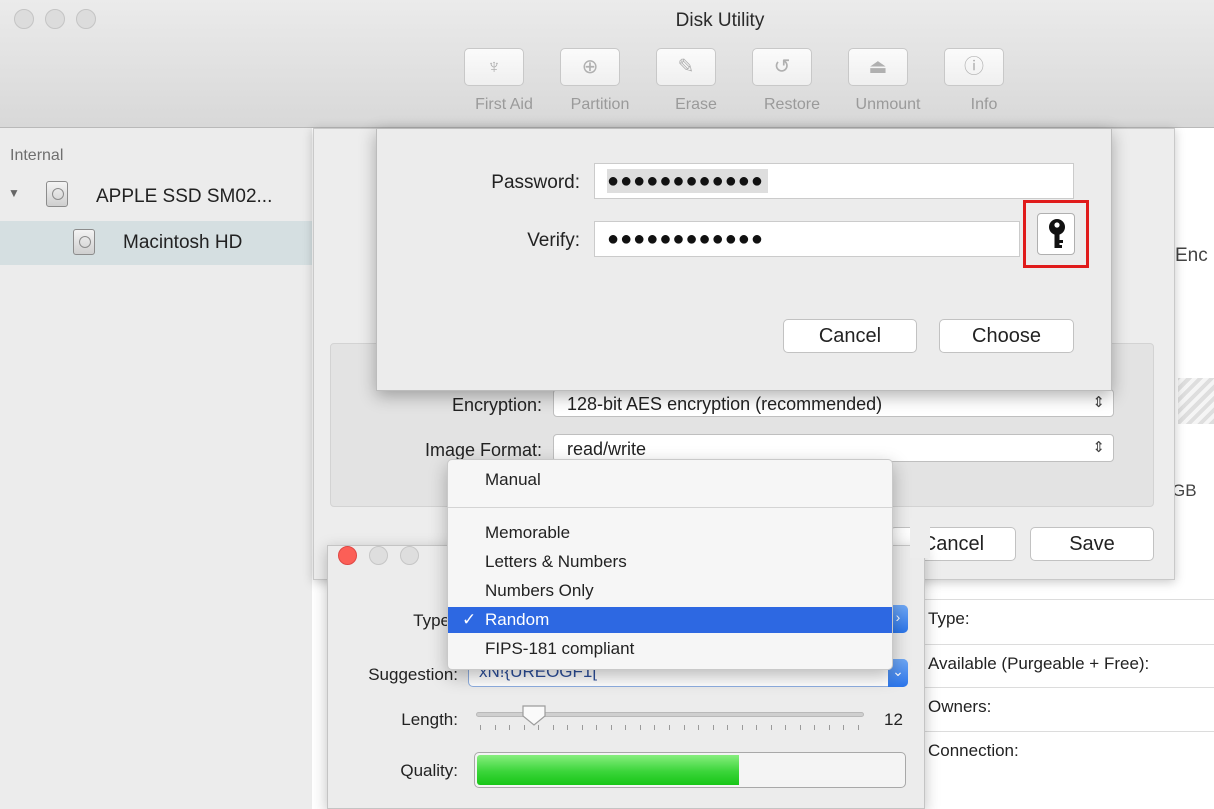 The height and width of the screenshot is (809, 1214). What do you see at coordinates (1196, 401) in the screenshot?
I see `capacity-bar-hatch` at bounding box center [1196, 401].